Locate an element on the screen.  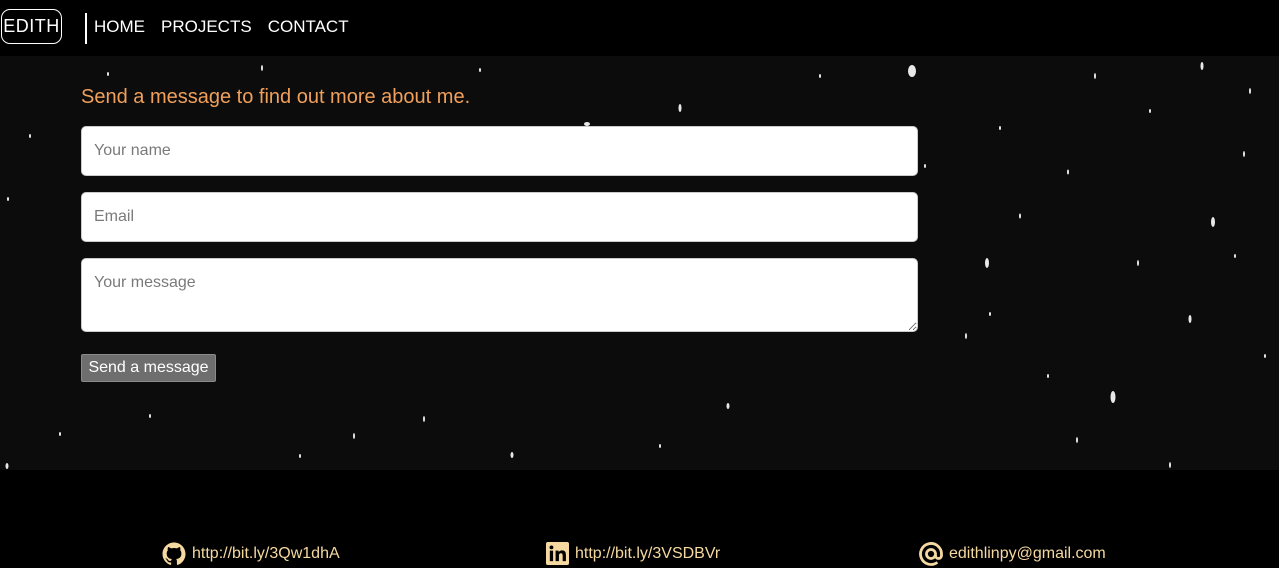
at-sign-icon is located at coordinates (931, 554).